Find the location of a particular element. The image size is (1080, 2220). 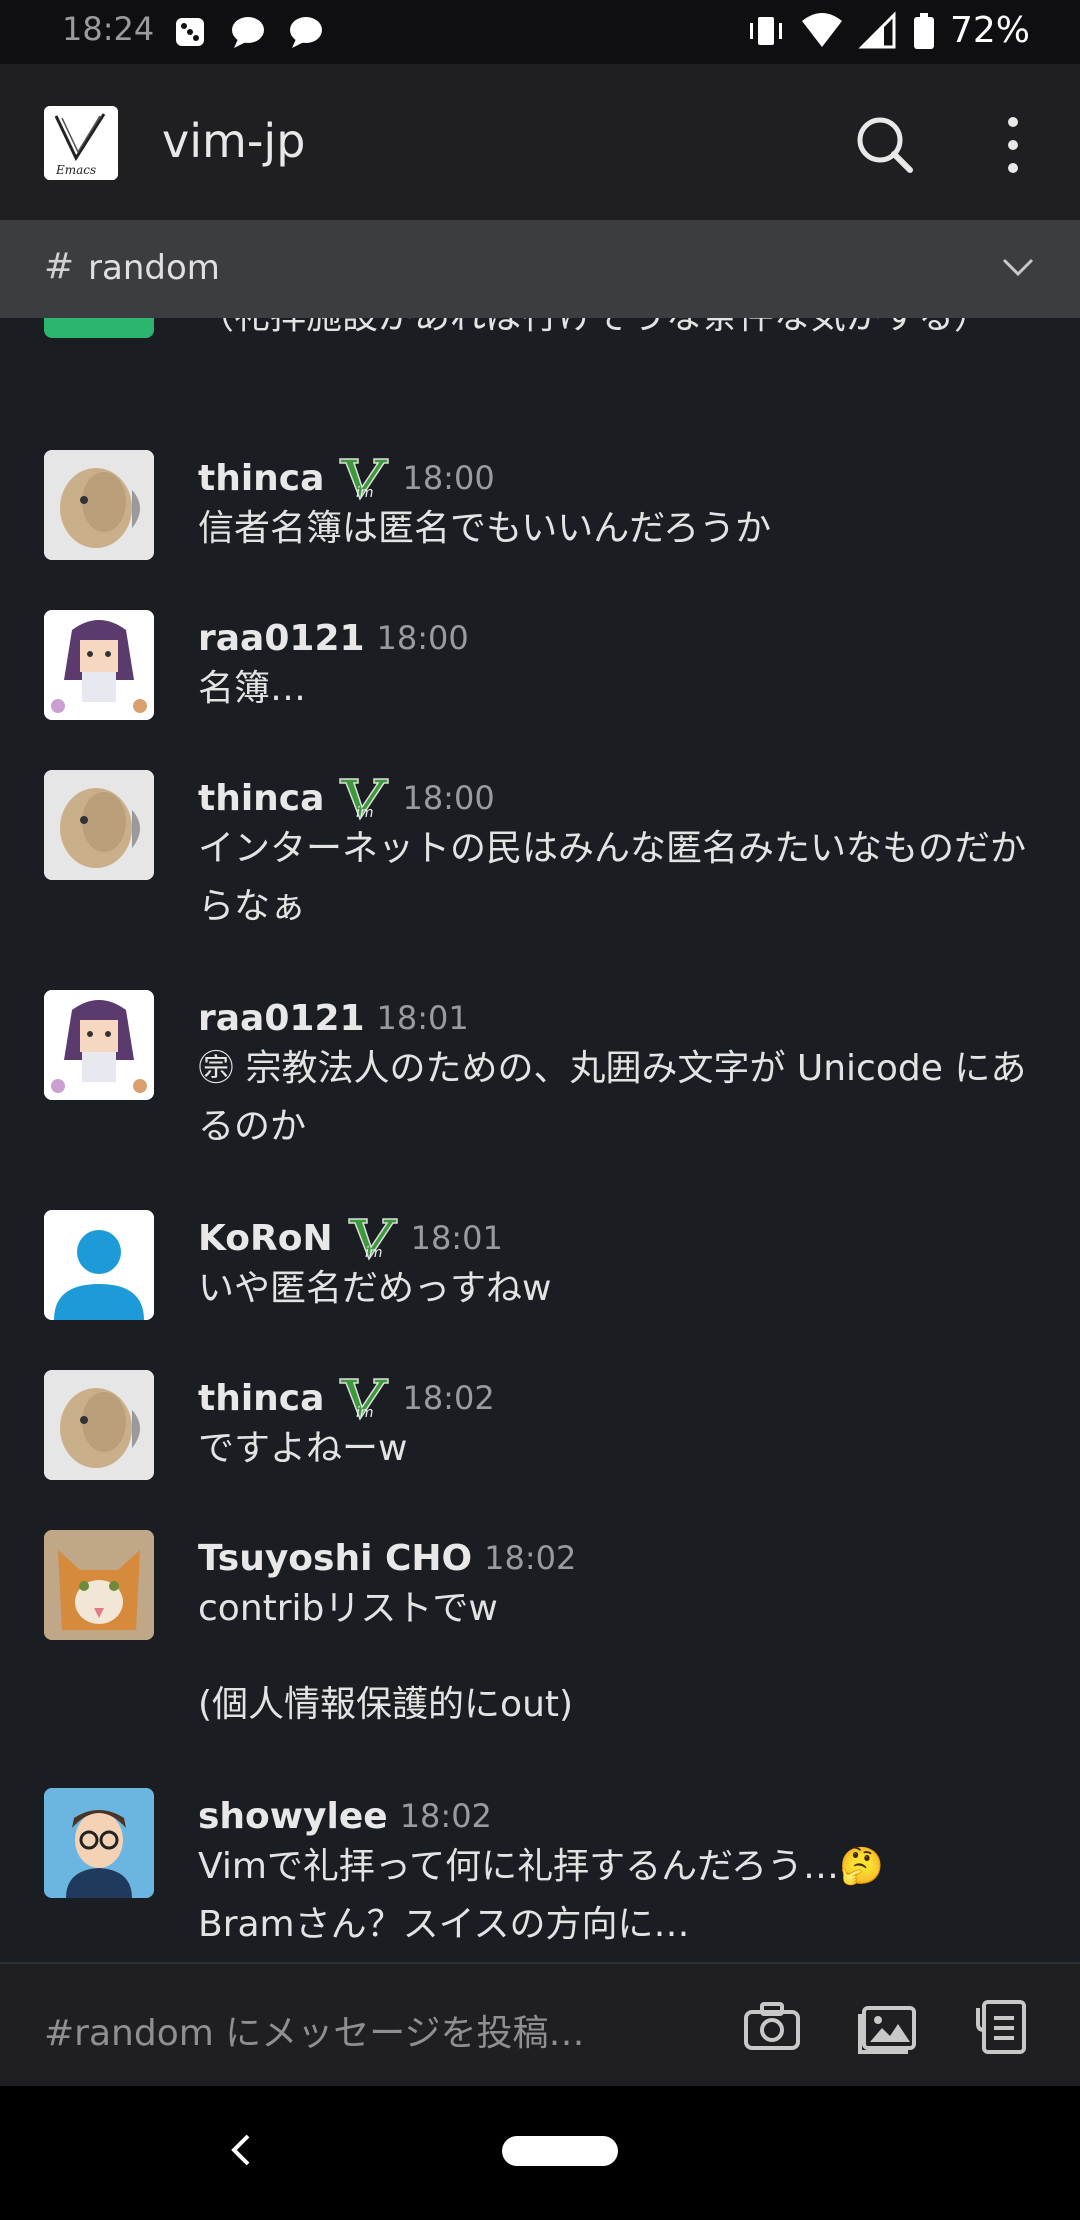

camera-icon is located at coordinates (772, 2026).